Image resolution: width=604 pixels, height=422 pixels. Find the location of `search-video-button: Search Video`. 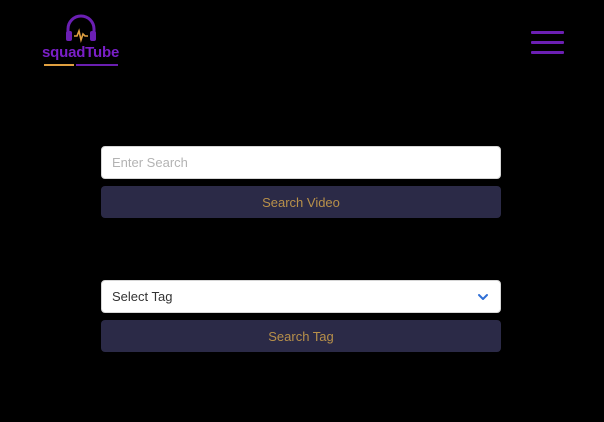

search-video-button: Search Video is located at coordinates (301, 202).